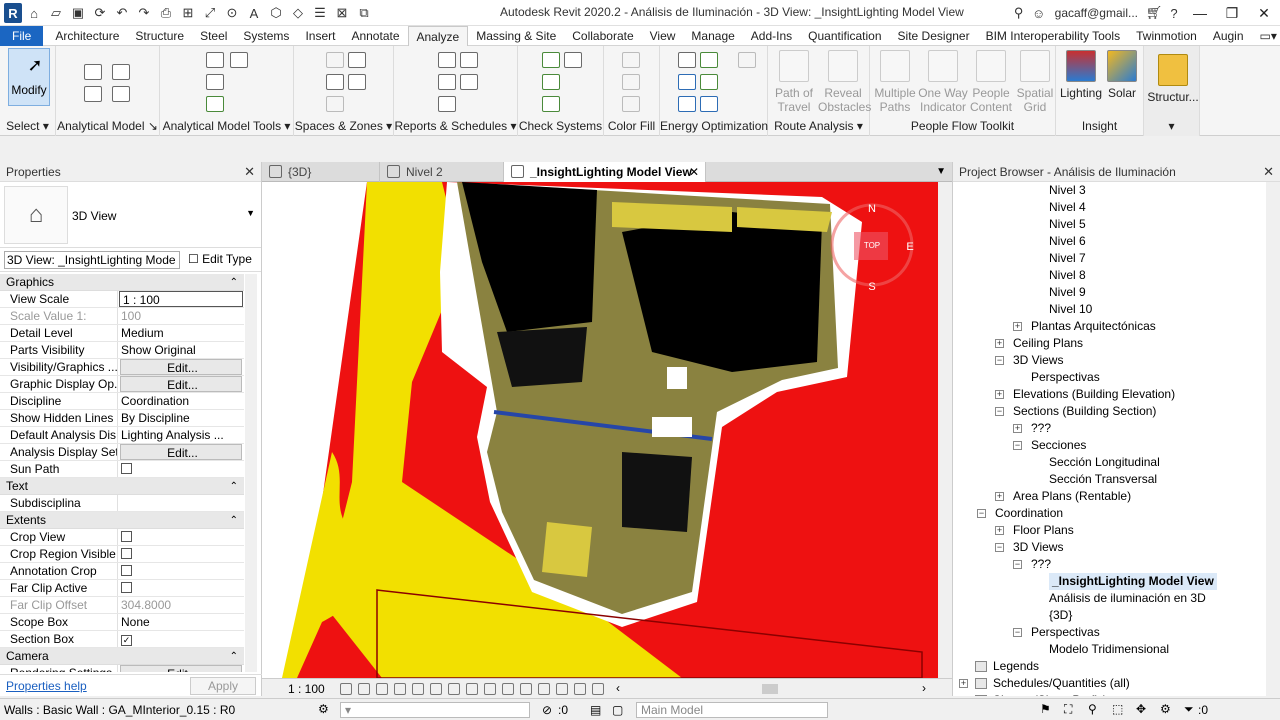 The width and height of the screenshot is (1280, 720). Describe the element at coordinates (943, 81) in the screenshot. I see `one-way-indicator-button: One Way Indicator` at that location.